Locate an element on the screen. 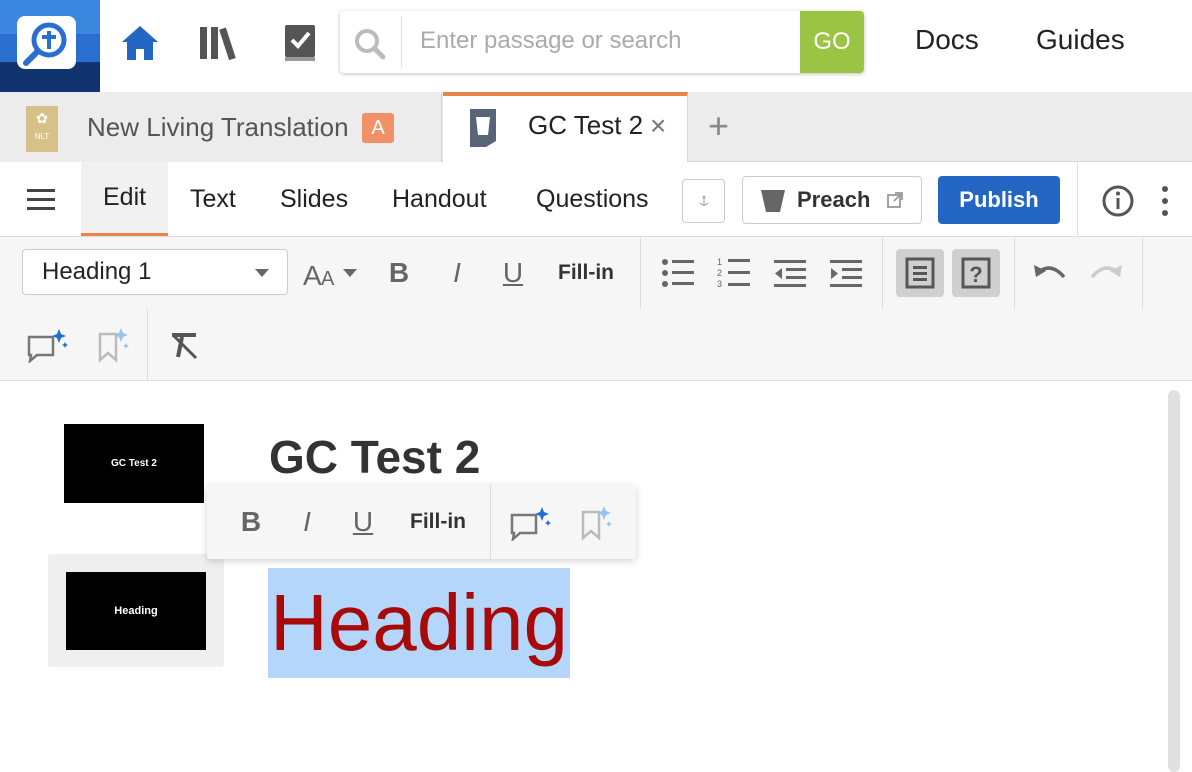  tab-edit: Edit is located at coordinates (125, 199).